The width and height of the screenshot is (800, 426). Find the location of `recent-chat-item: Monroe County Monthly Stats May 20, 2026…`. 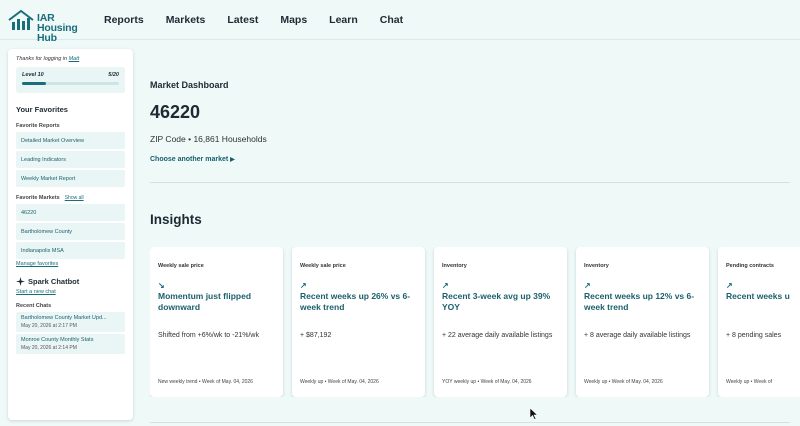

recent-chat-item: Monroe County Monthly Stats May 20, 2026… is located at coordinates (70, 344).